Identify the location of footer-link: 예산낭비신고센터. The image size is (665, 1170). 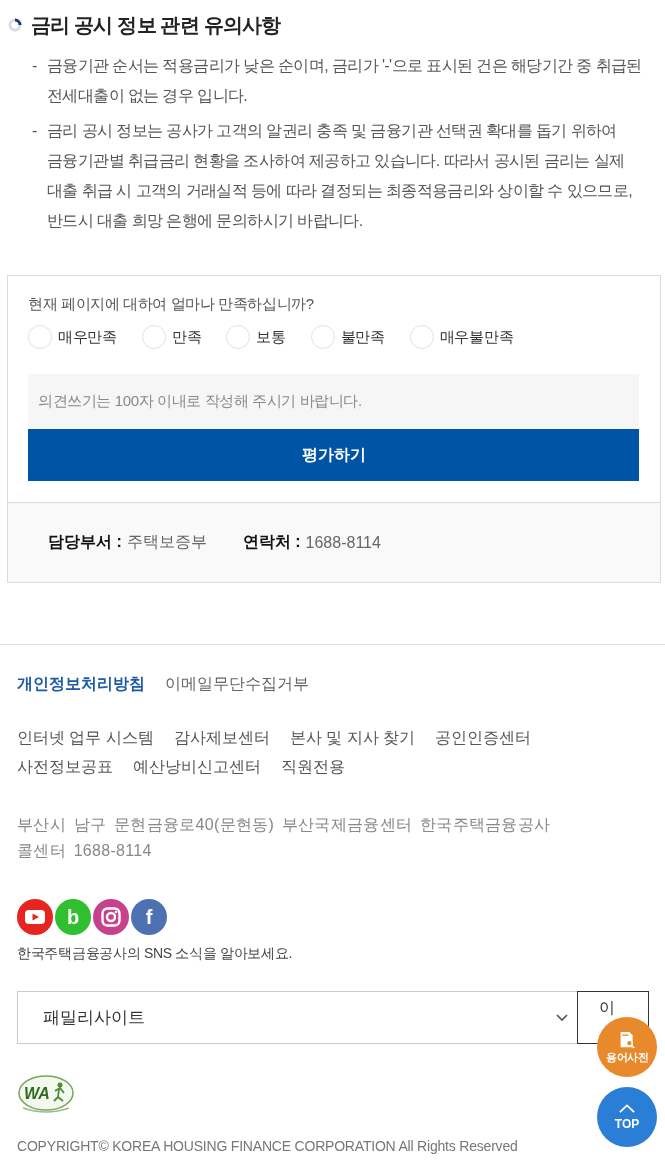
(197, 766).